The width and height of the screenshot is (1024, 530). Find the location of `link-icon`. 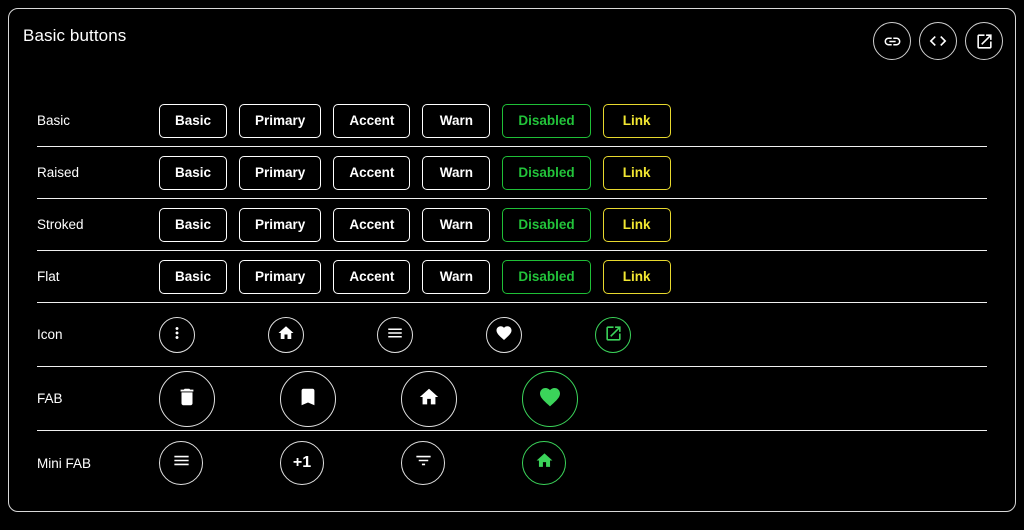

link-icon is located at coordinates (892, 41).